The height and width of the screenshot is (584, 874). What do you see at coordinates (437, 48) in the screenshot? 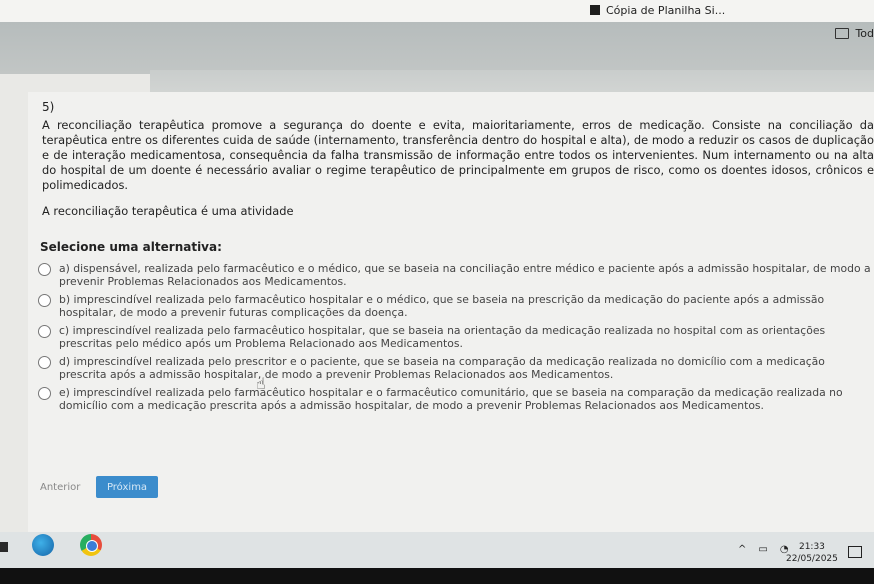
I see `header-band` at bounding box center [437, 48].